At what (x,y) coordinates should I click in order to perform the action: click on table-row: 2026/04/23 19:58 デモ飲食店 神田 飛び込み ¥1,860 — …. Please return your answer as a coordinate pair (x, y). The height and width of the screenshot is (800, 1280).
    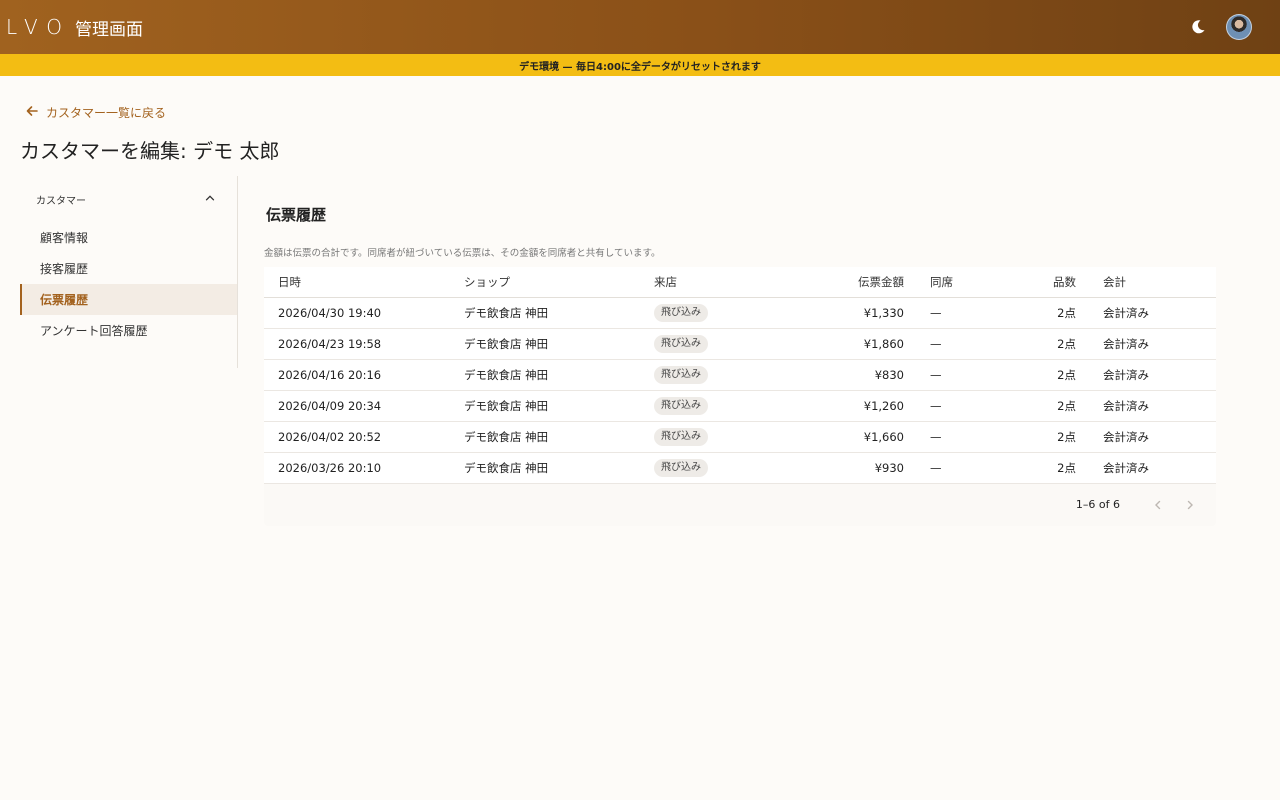
    Looking at the image, I should click on (740, 344).